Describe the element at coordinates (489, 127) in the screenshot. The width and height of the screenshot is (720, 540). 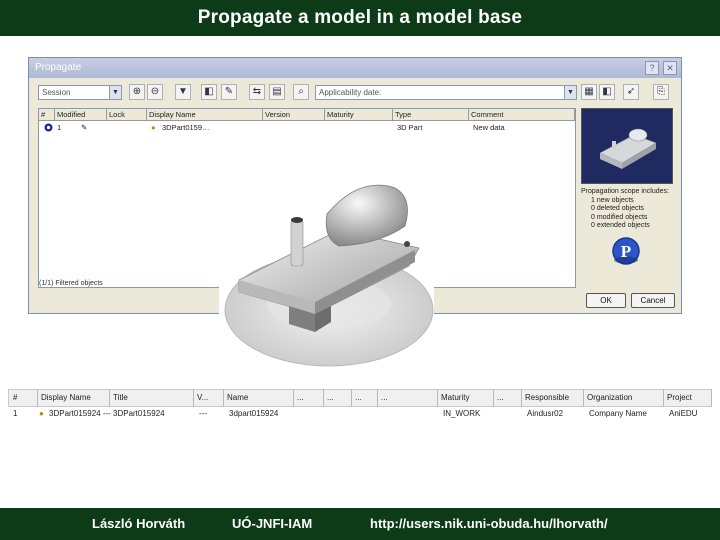
I see `row-comment: New data` at that location.